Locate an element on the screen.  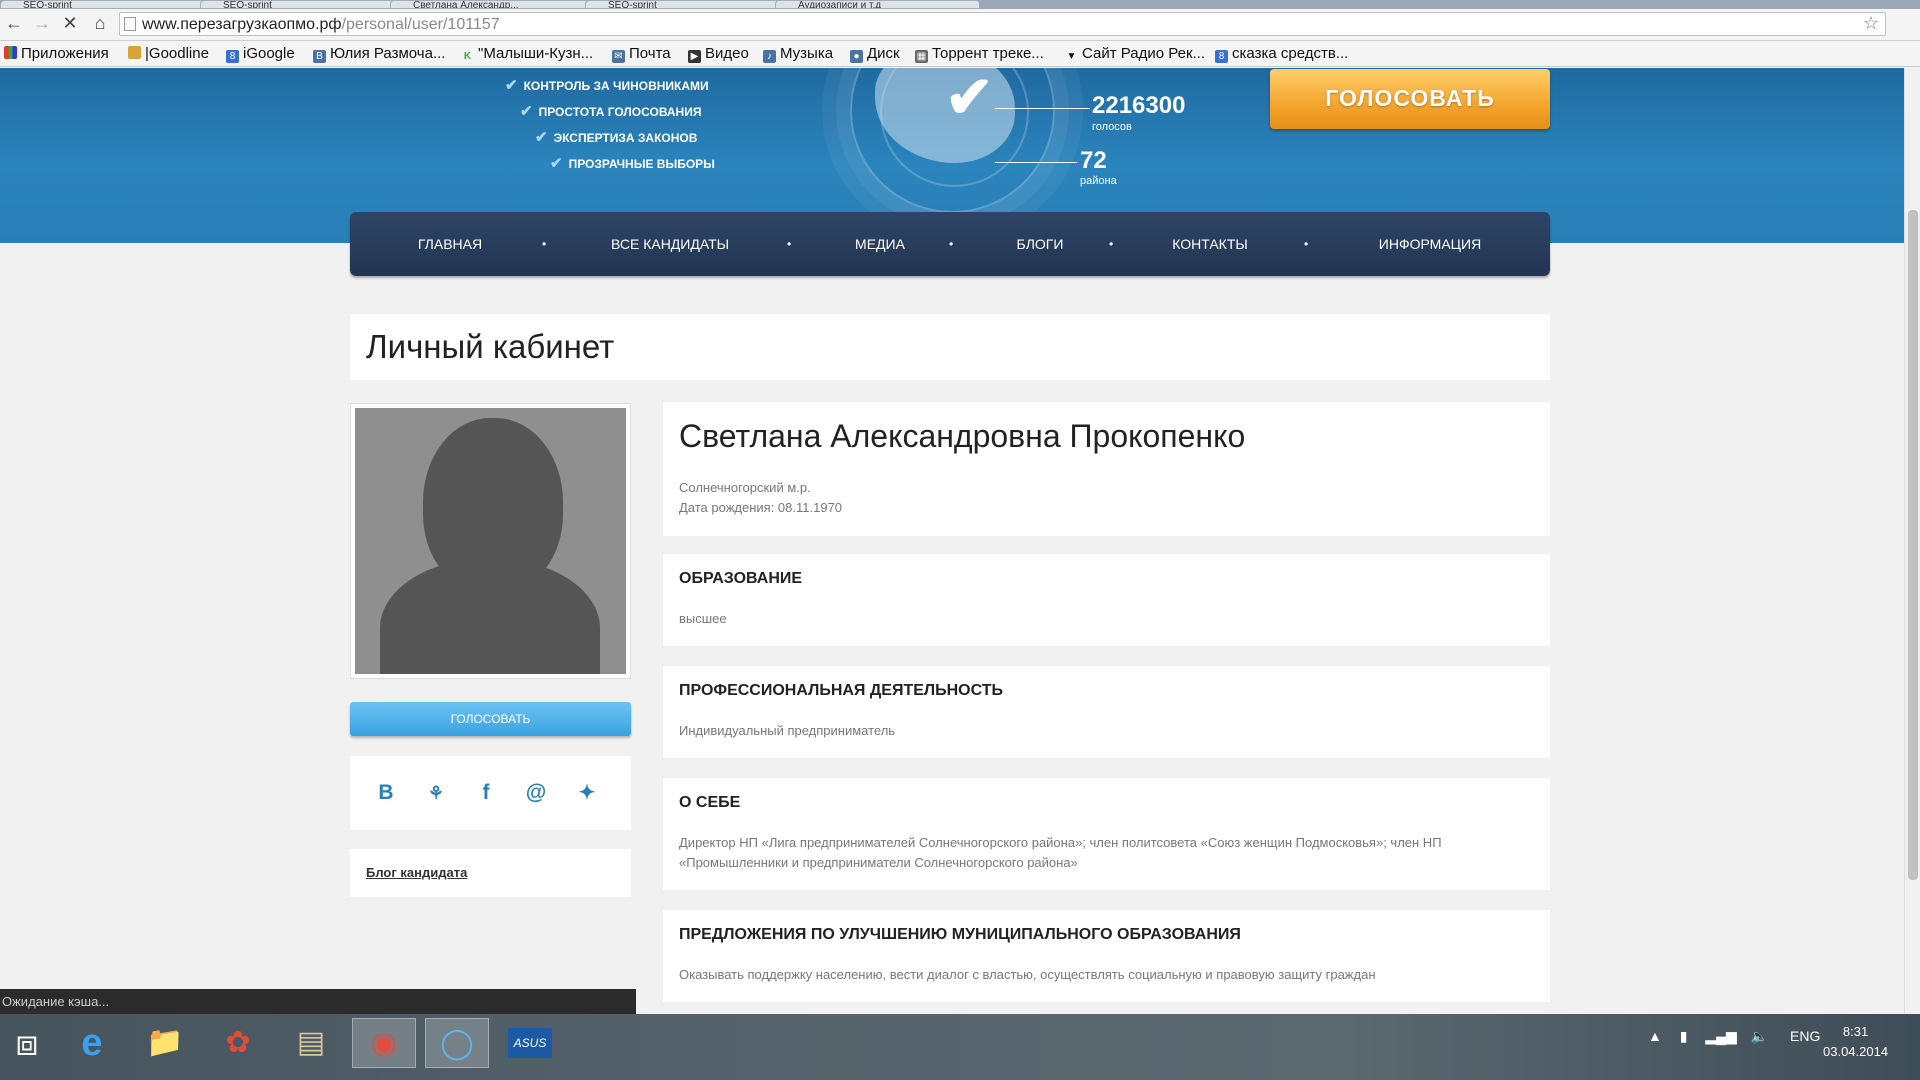
blog-link: Блог кандидата is located at coordinates (416, 872).